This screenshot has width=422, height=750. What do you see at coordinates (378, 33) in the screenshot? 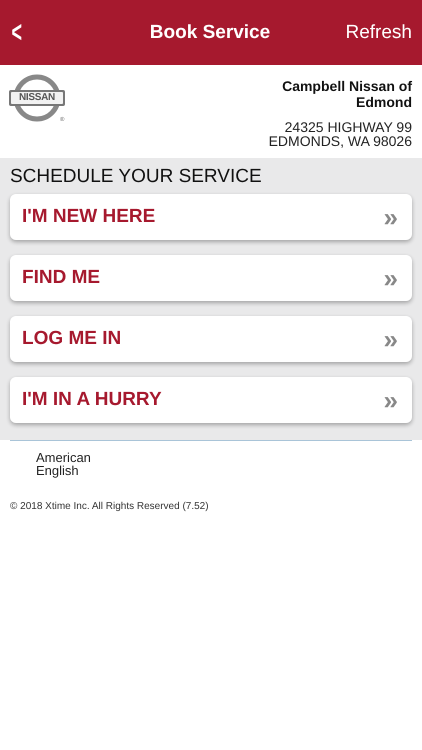
I see `refresh-button: Refresh` at bounding box center [378, 33].